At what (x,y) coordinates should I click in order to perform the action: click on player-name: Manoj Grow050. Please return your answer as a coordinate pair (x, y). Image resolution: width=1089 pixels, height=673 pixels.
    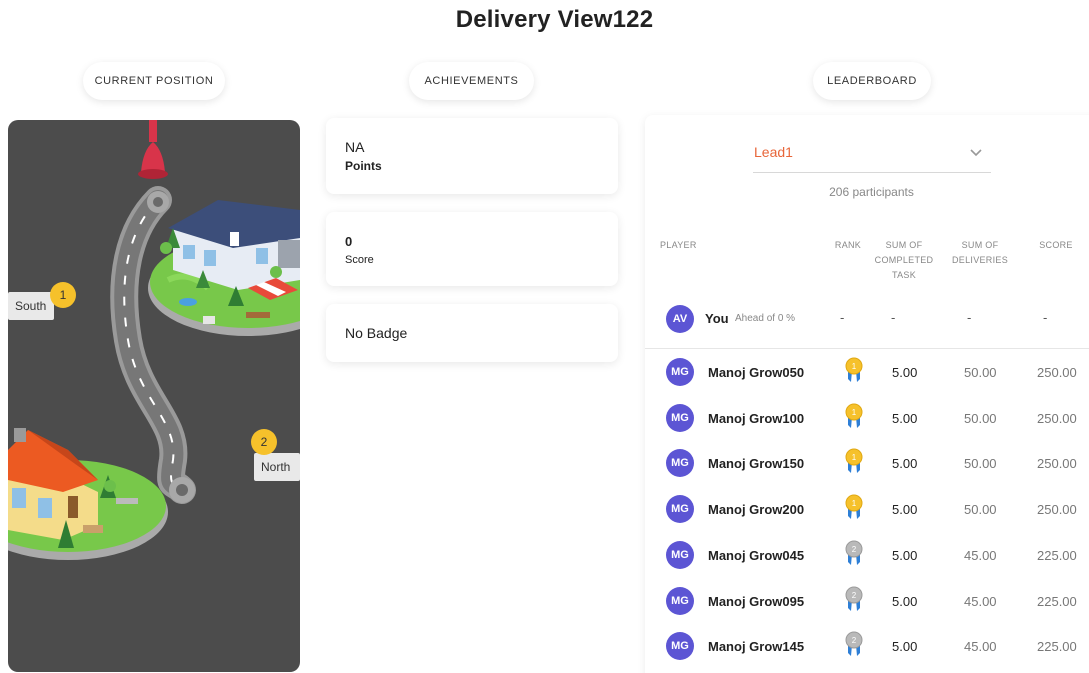
    Looking at the image, I should click on (756, 372).